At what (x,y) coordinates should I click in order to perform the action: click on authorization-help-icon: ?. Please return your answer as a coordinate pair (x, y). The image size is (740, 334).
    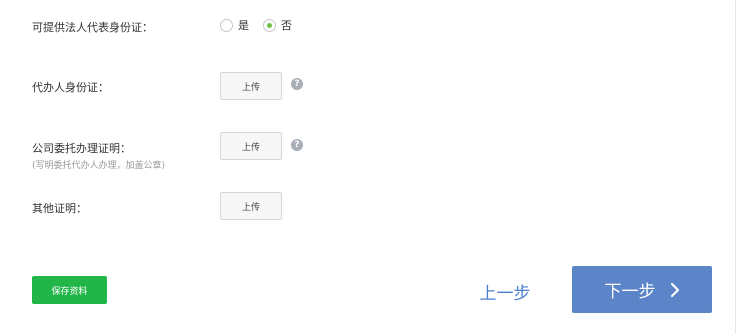
    Looking at the image, I should click on (297, 145).